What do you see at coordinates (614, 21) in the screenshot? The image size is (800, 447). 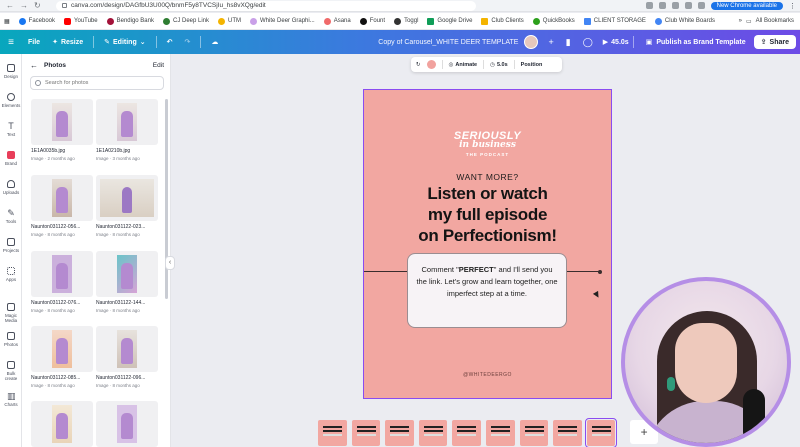 I see `bookmark-item: CLIENT STORAGE` at bounding box center [614, 21].